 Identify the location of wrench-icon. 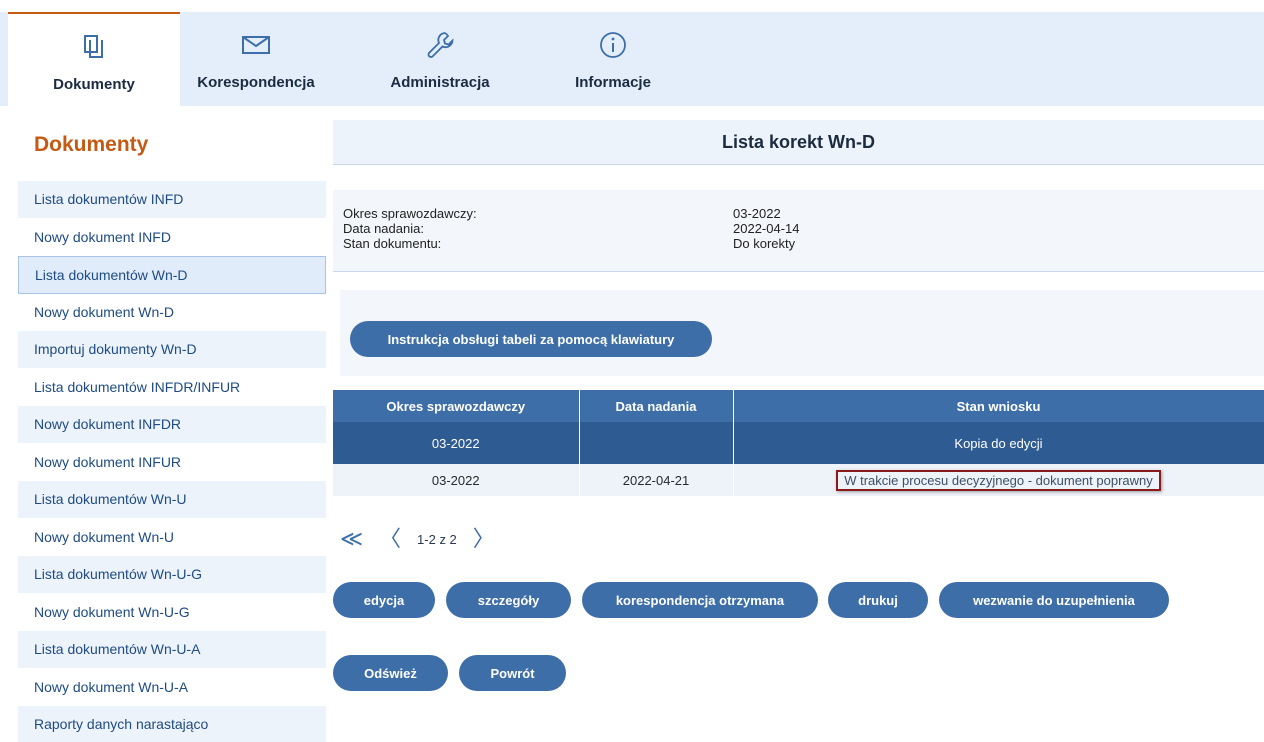
(440, 45).